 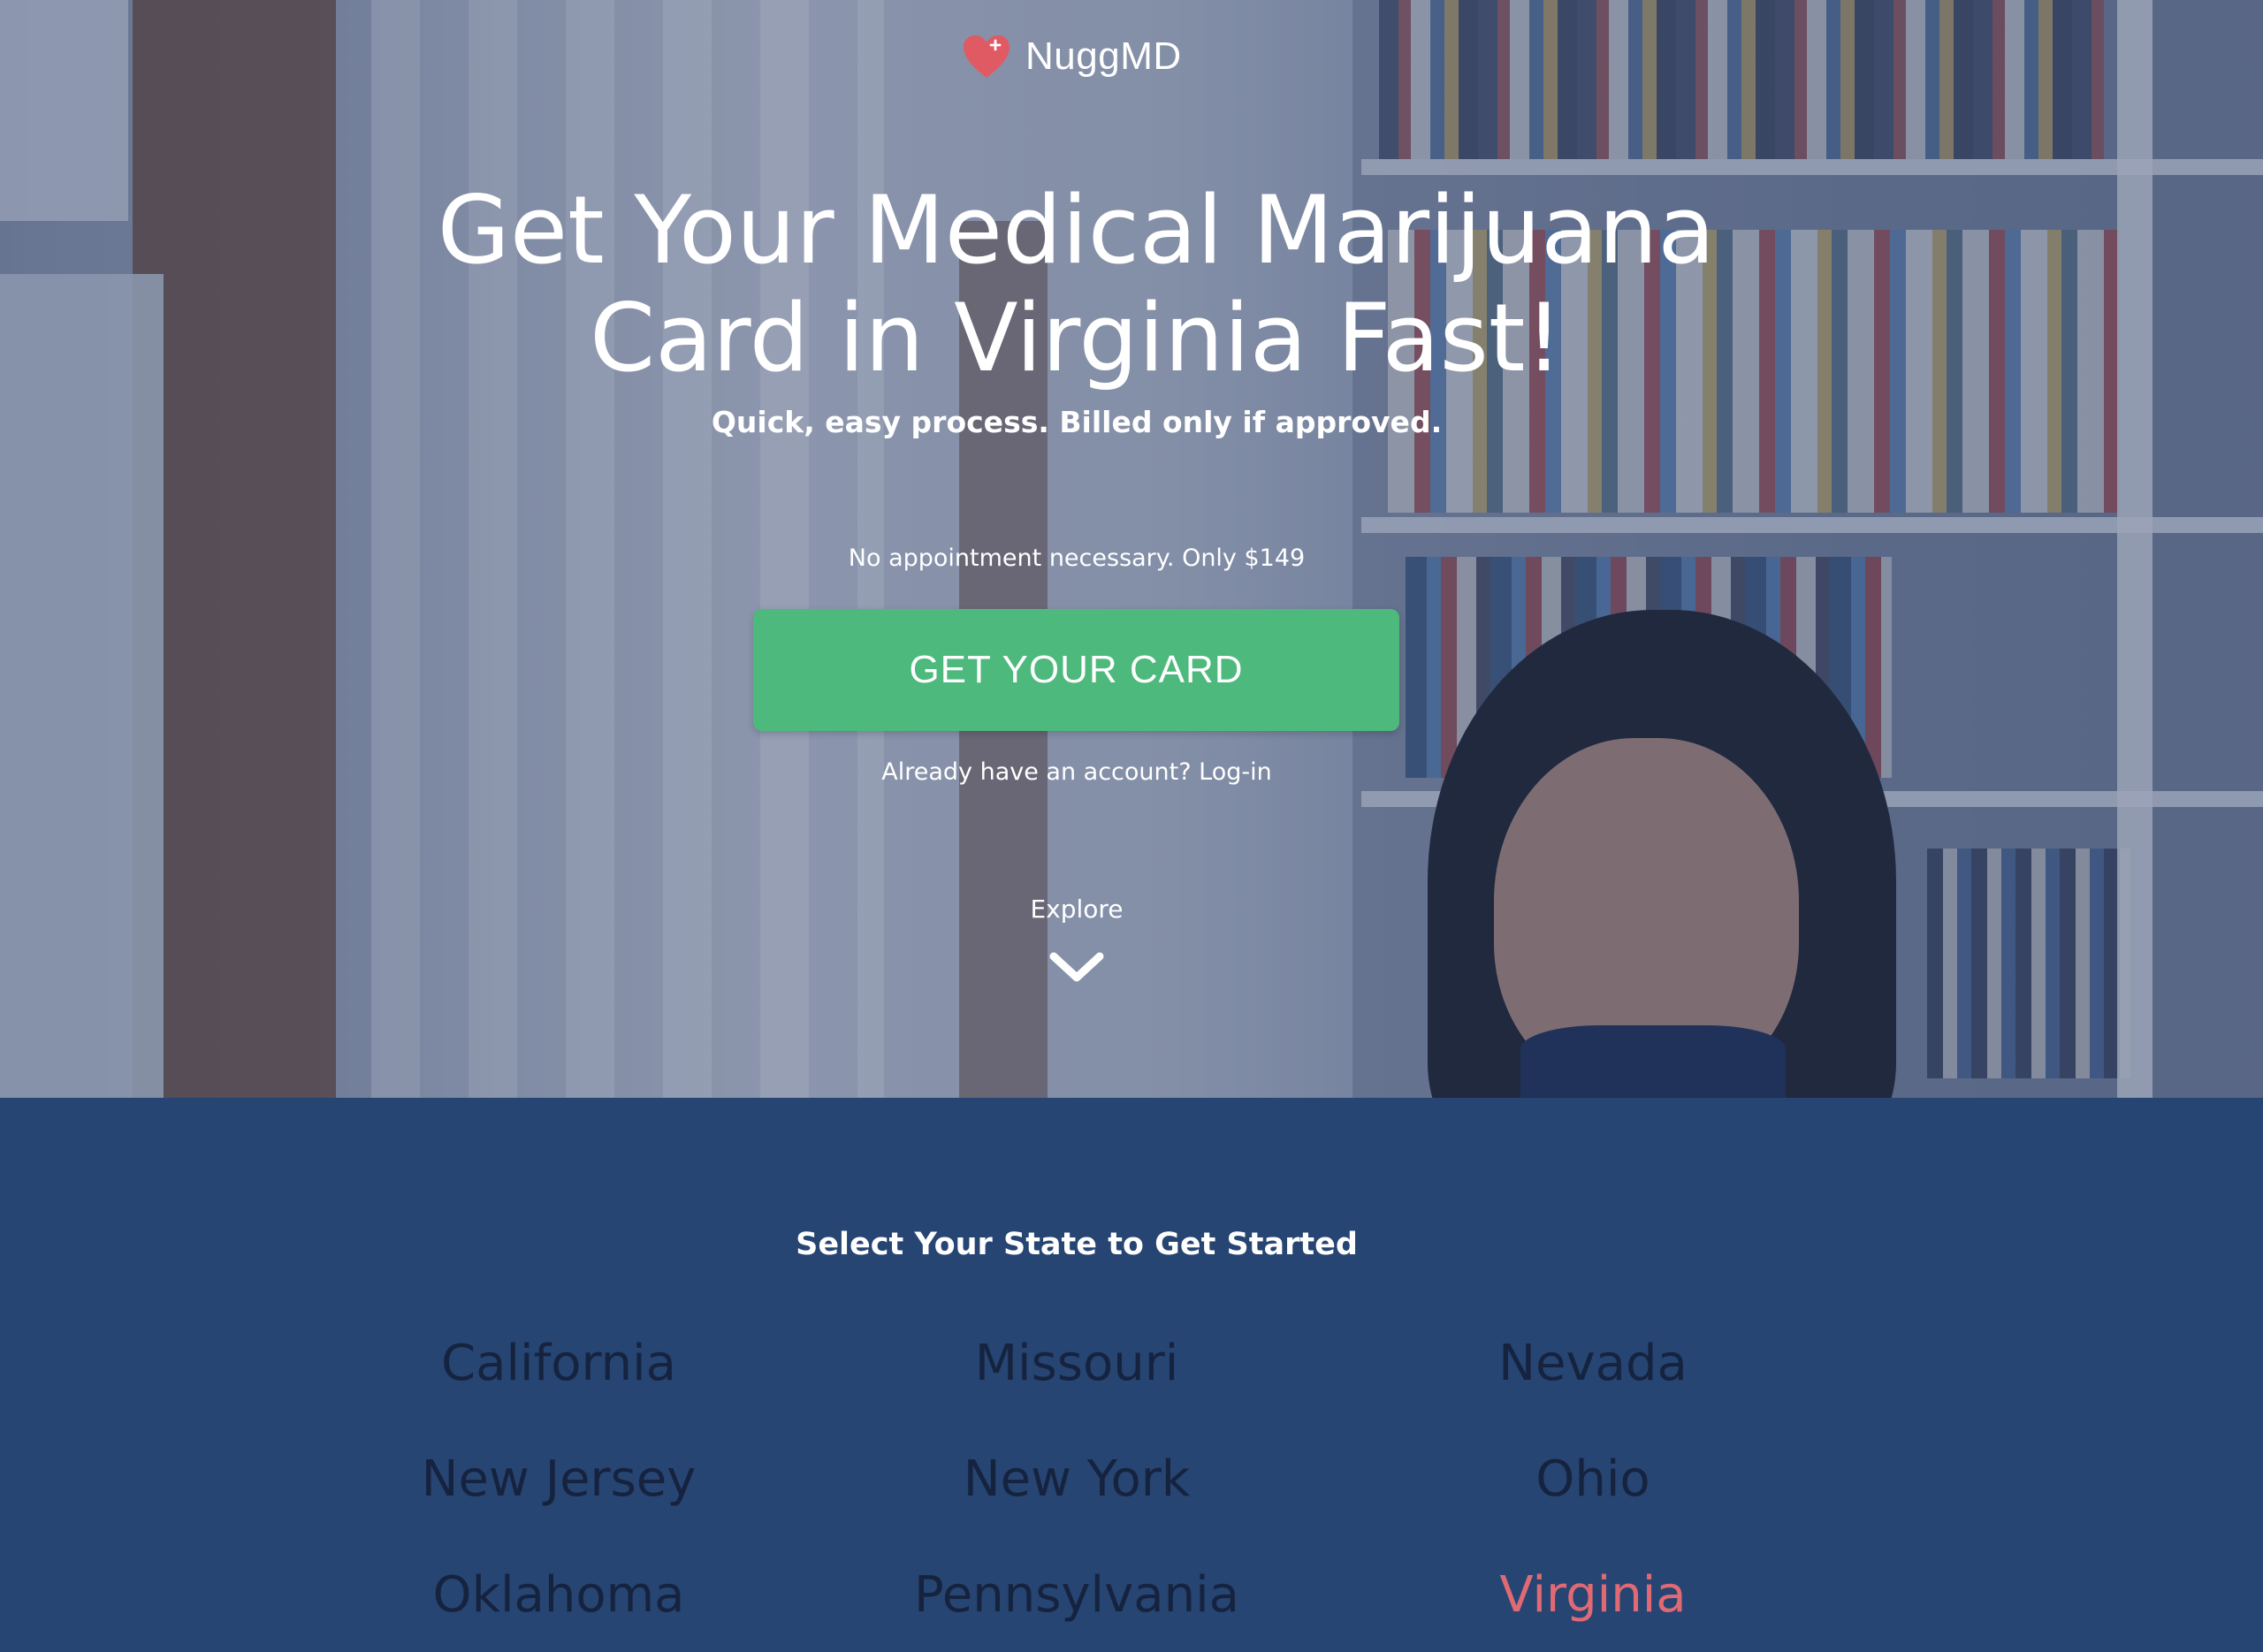 What do you see at coordinates (558, 1479) in the screenshot?
I see `state-link-new-jersey: New Jersey` at bounding box center [558, 1479].